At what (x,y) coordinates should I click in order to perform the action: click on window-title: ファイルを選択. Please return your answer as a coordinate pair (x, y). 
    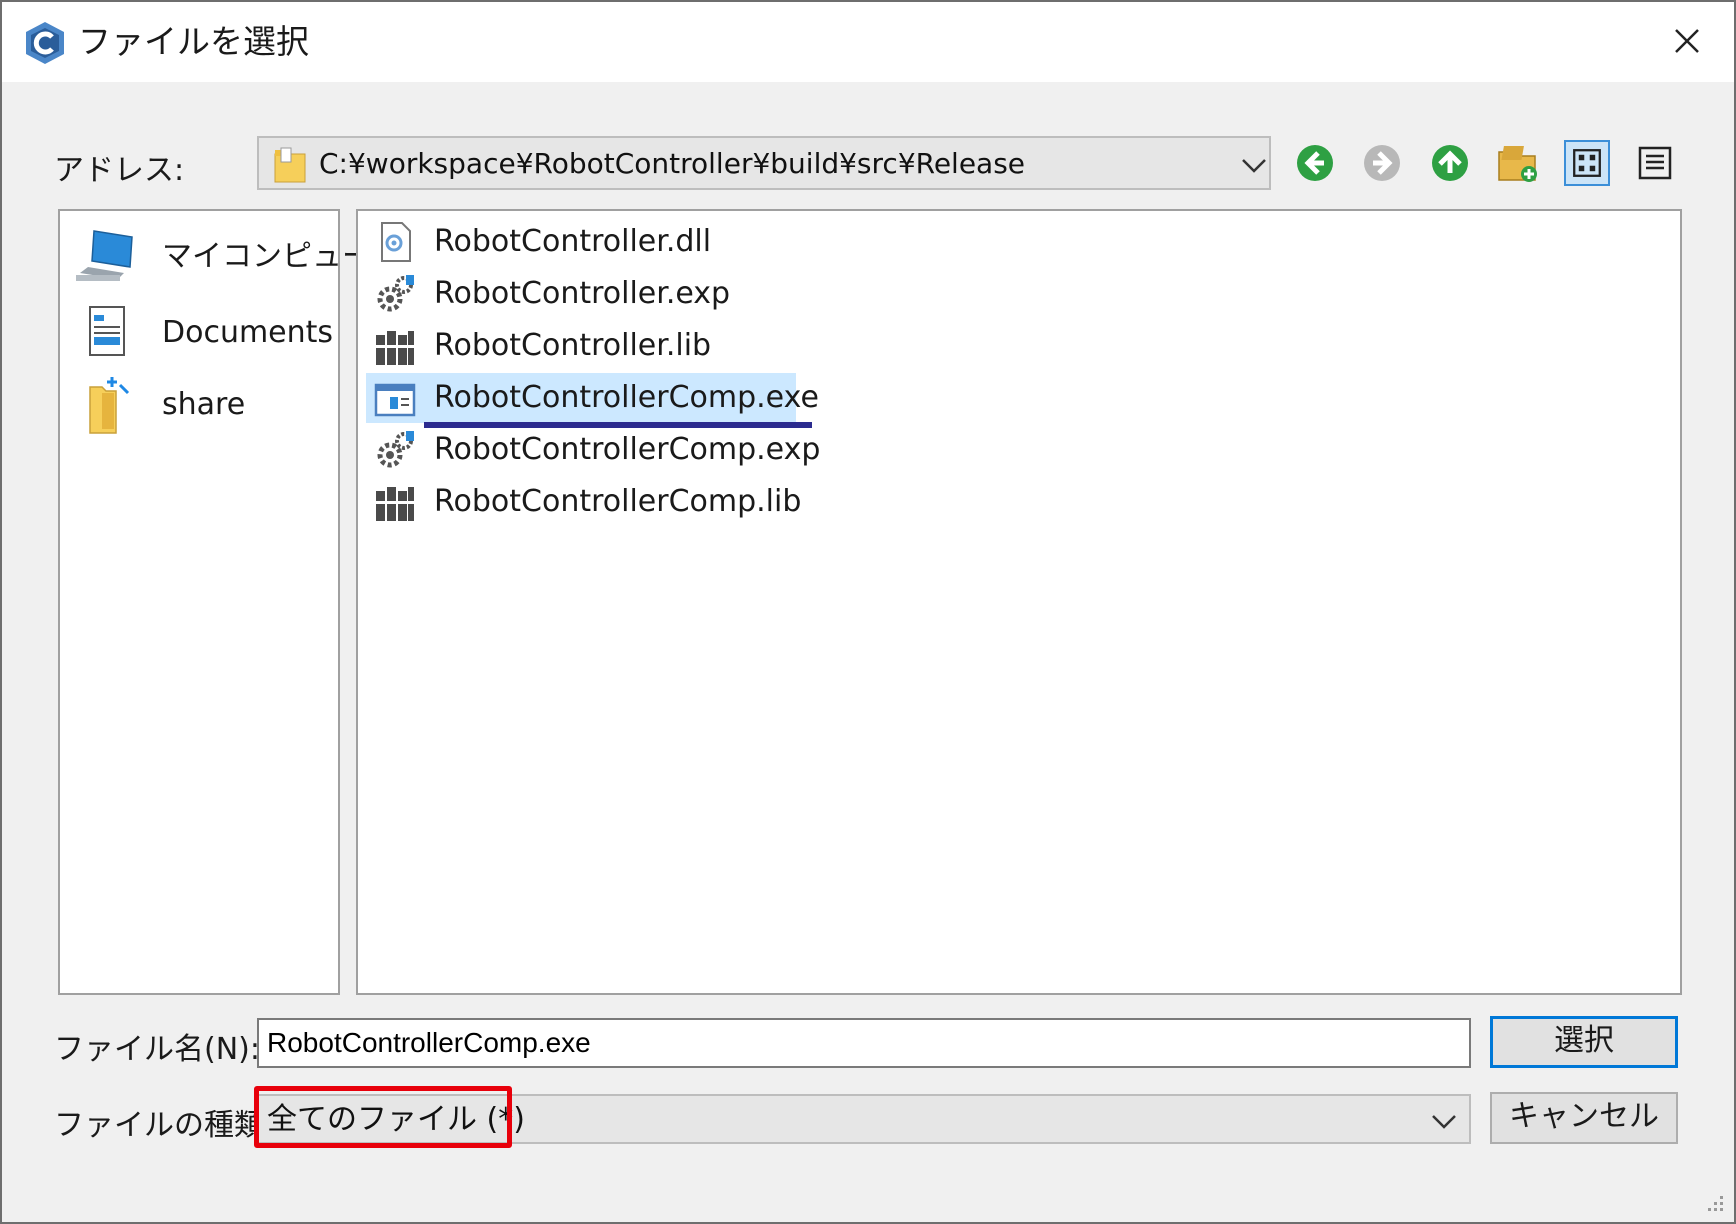
    Looking at the image, I should click on (193, 41).